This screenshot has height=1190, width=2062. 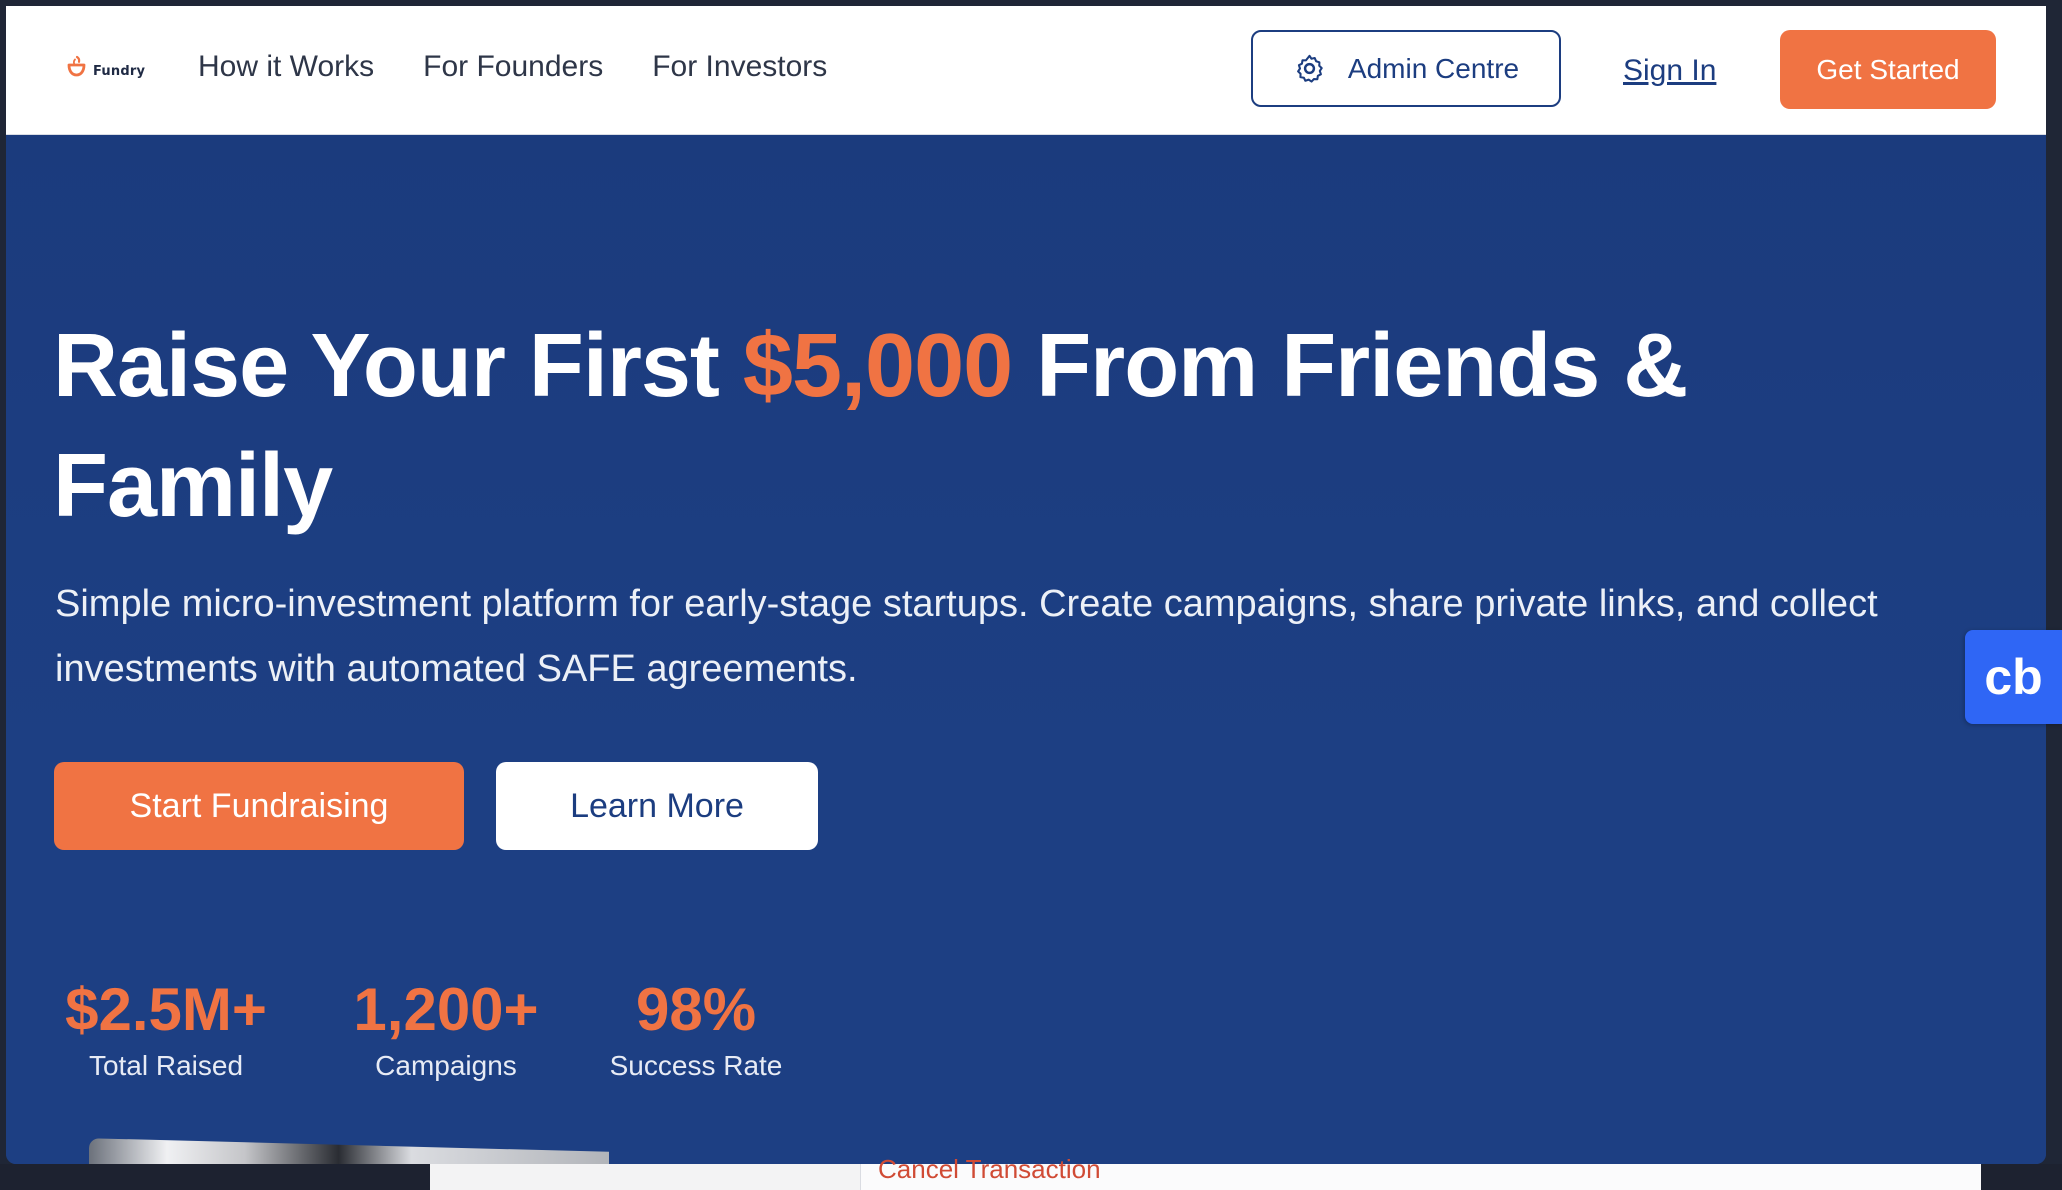 I want to click on hero-title-amount: $5,000, so click(x=877, y=366).